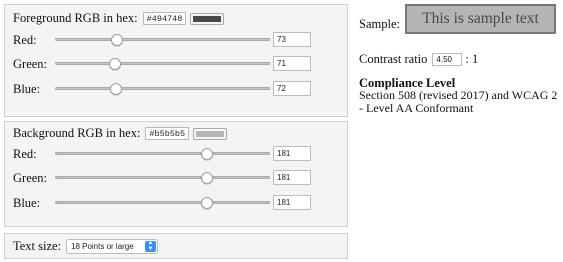 The height and width of the screenshot is (262, 563). What do you see at coordinates (162, 64) in the screenshot?
I see `foreground-green-slider` at bounding box center [162, 64].